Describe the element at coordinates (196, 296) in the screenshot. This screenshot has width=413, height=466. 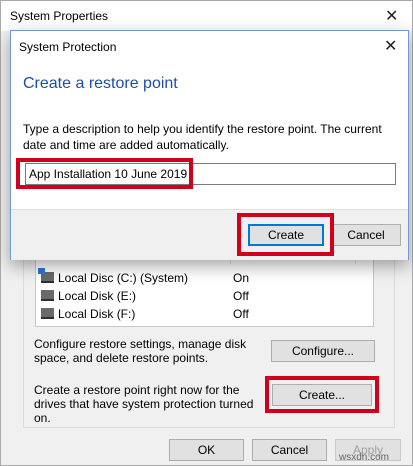
I see `drive-row-e: Local Disk (E:) Off` at that location.